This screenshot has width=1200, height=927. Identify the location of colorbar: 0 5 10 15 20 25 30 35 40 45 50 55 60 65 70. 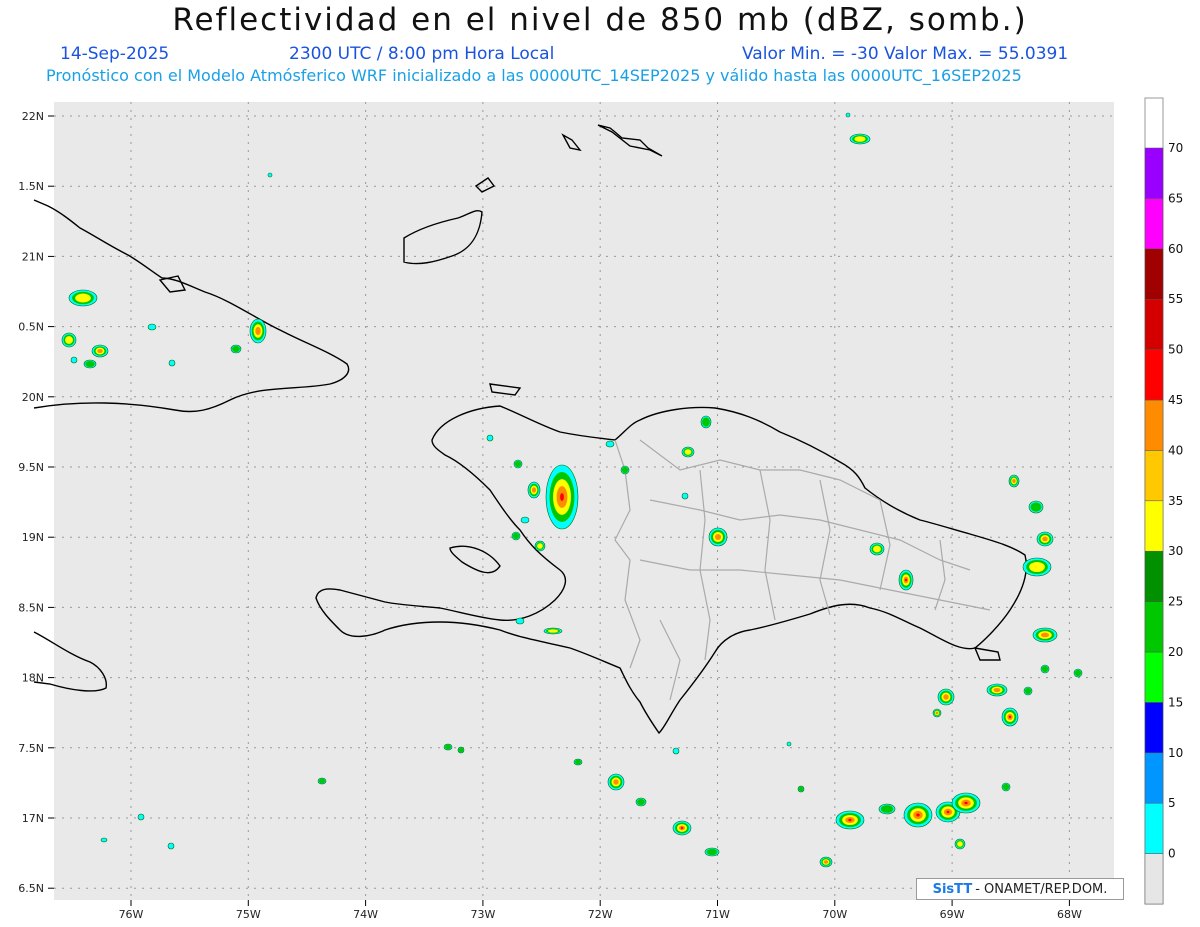
(1163, 523).